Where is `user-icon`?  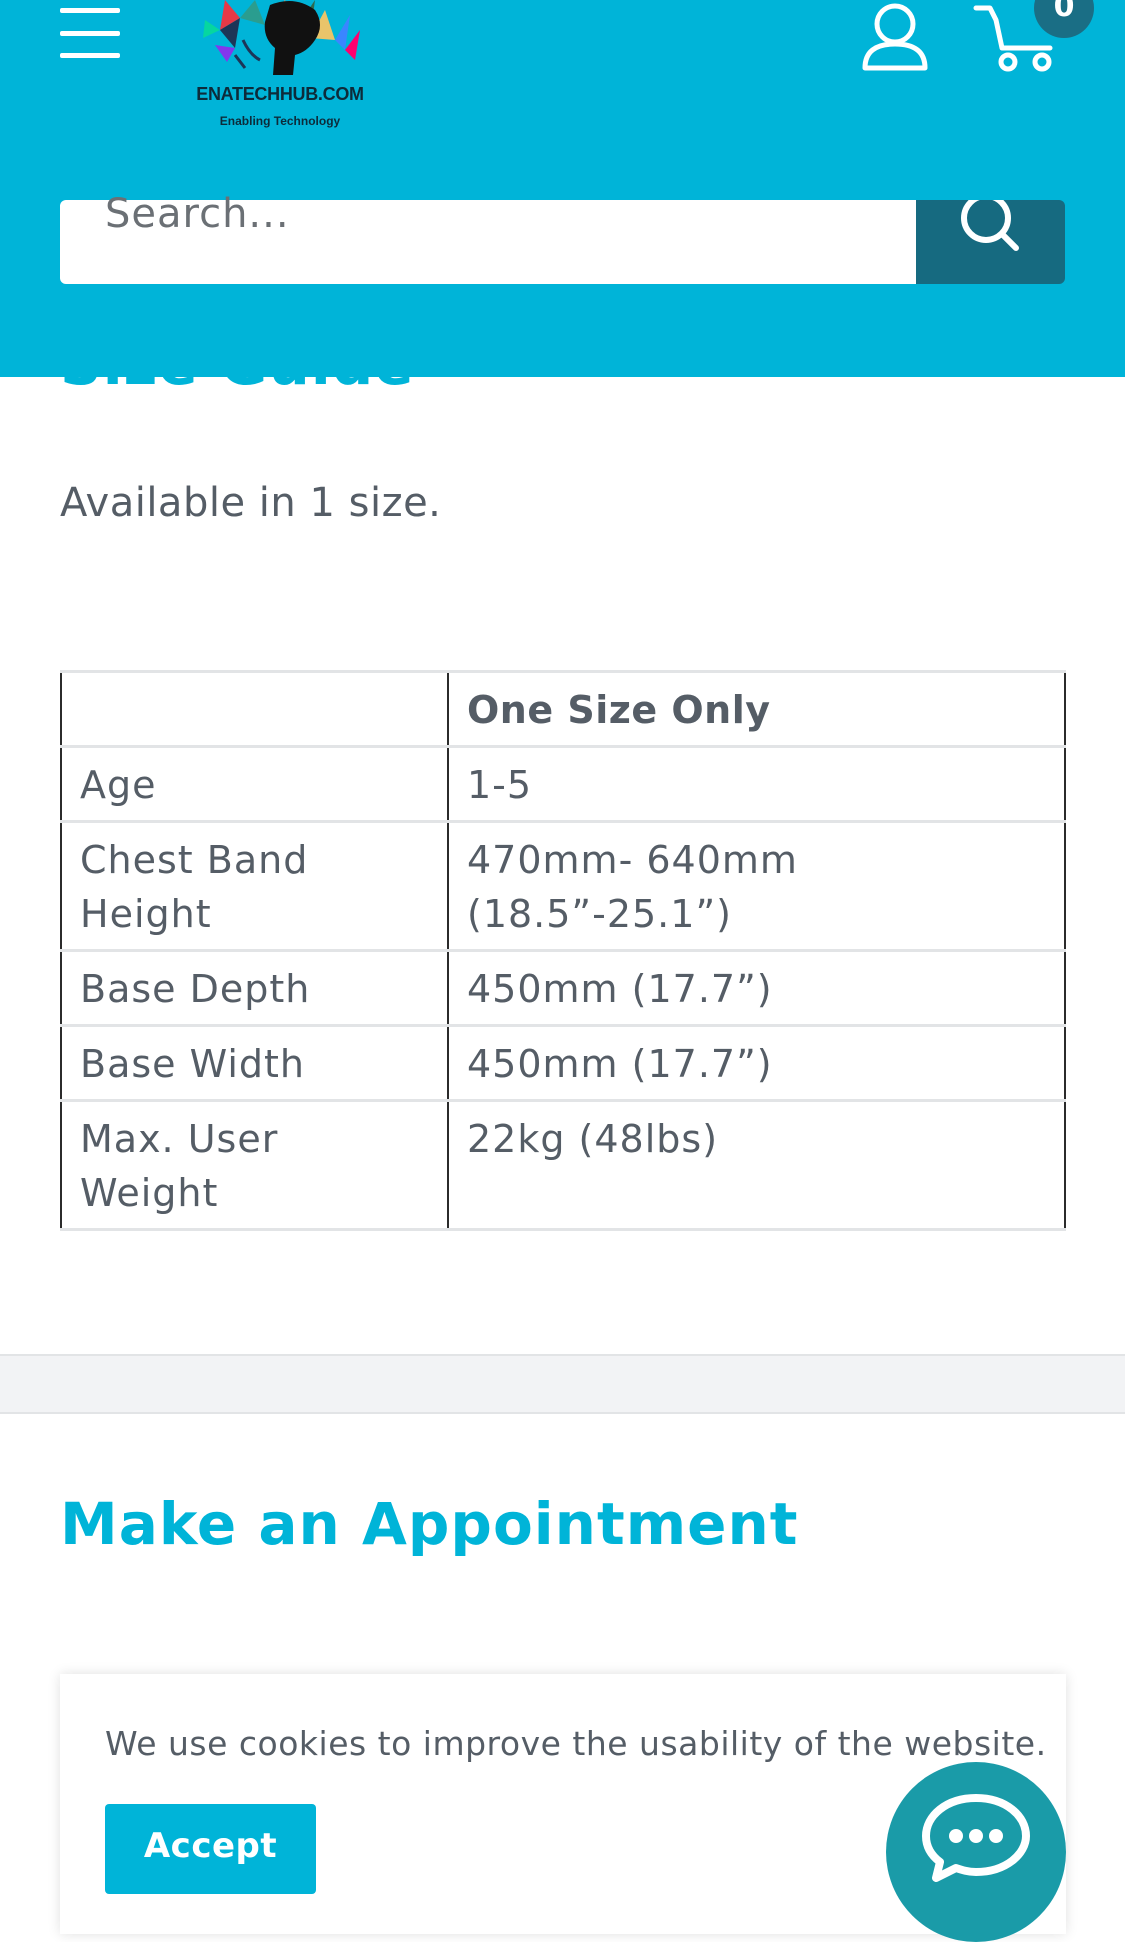
user-icon is located at coordinates (895, 36).